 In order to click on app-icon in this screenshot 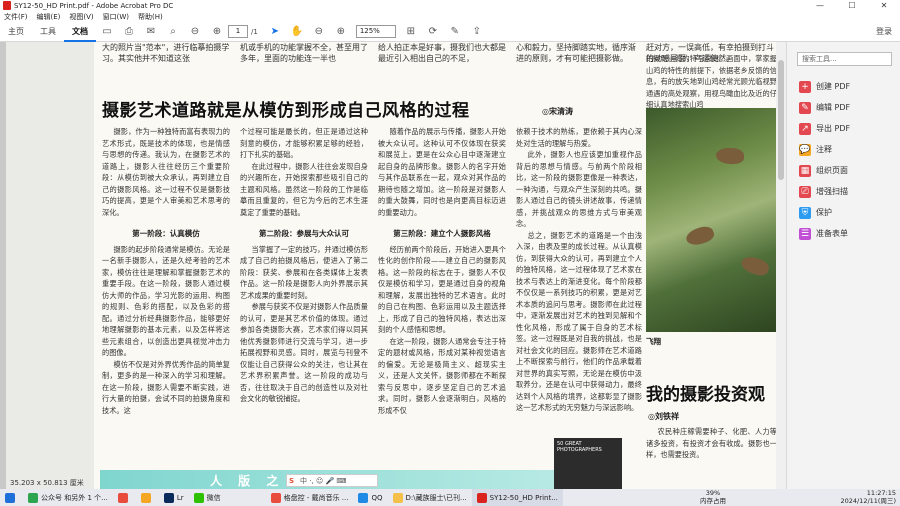, I will do `click(122, 497)`.